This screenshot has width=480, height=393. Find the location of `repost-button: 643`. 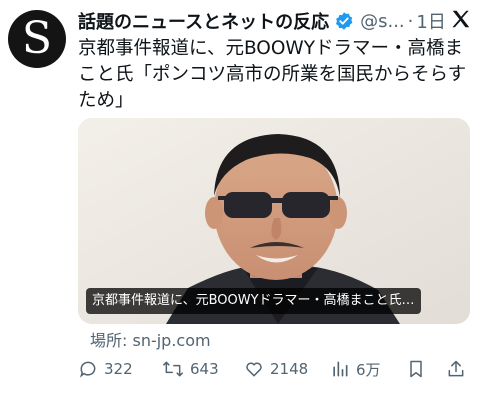

repost-button: 643 is located at coordinates (190, 369).